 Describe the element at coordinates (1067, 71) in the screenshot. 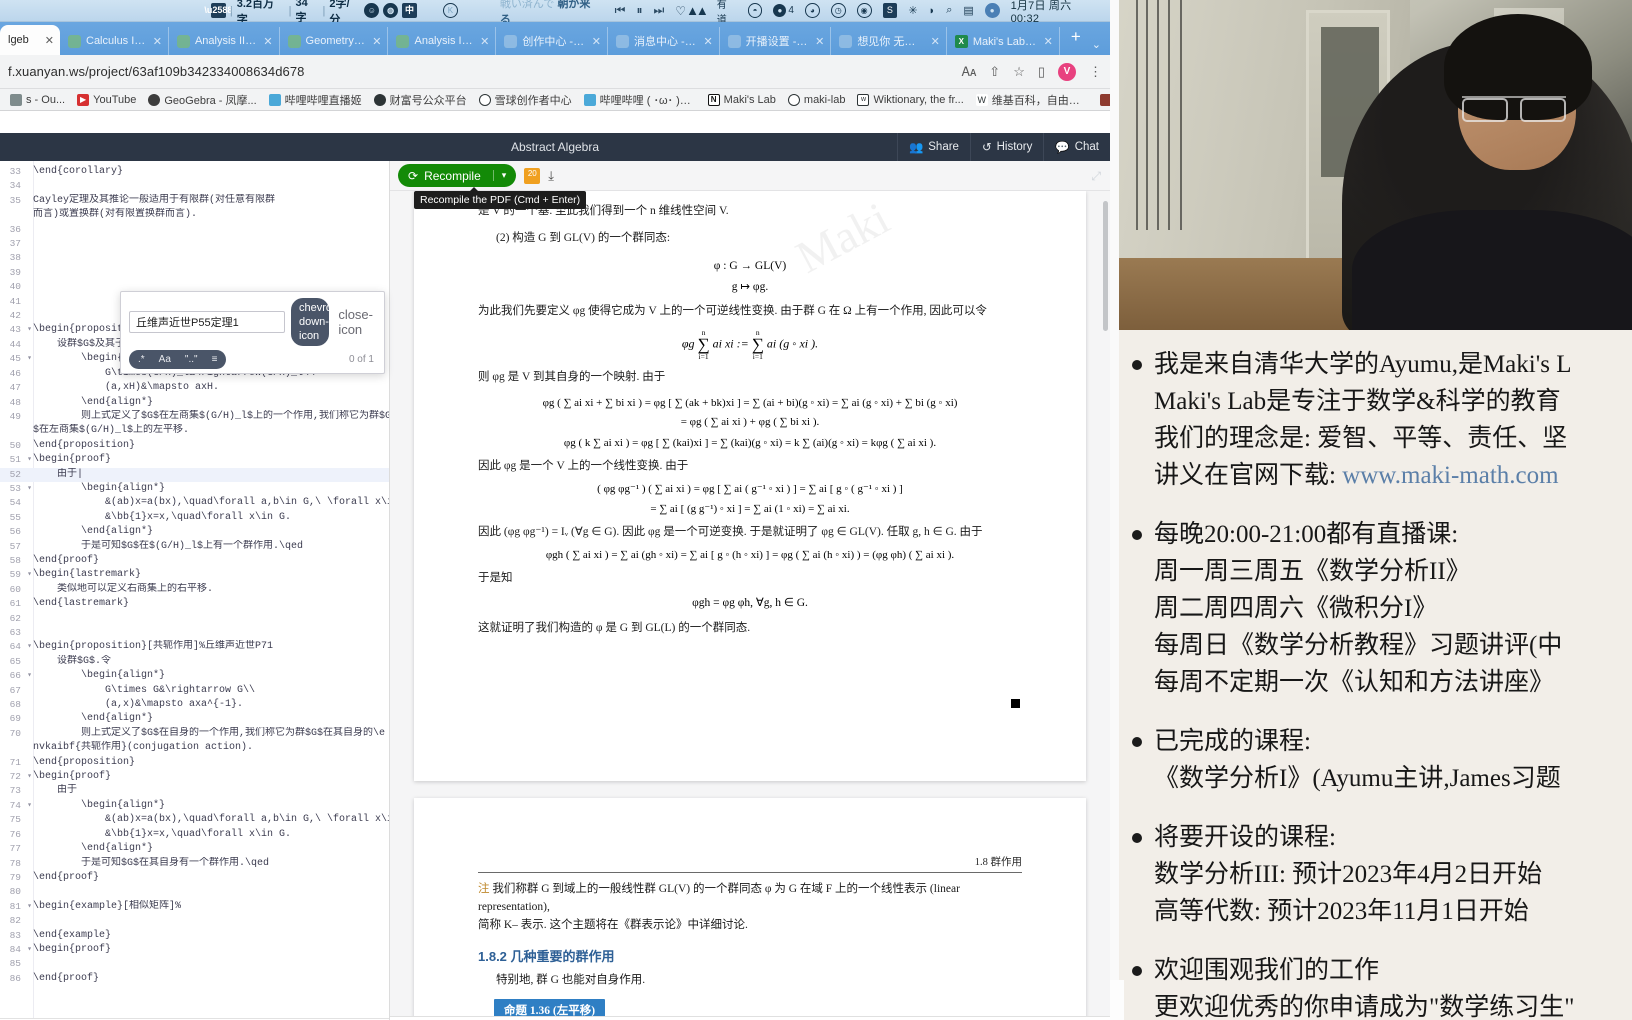

I see `profile-avatar: V` at that location.